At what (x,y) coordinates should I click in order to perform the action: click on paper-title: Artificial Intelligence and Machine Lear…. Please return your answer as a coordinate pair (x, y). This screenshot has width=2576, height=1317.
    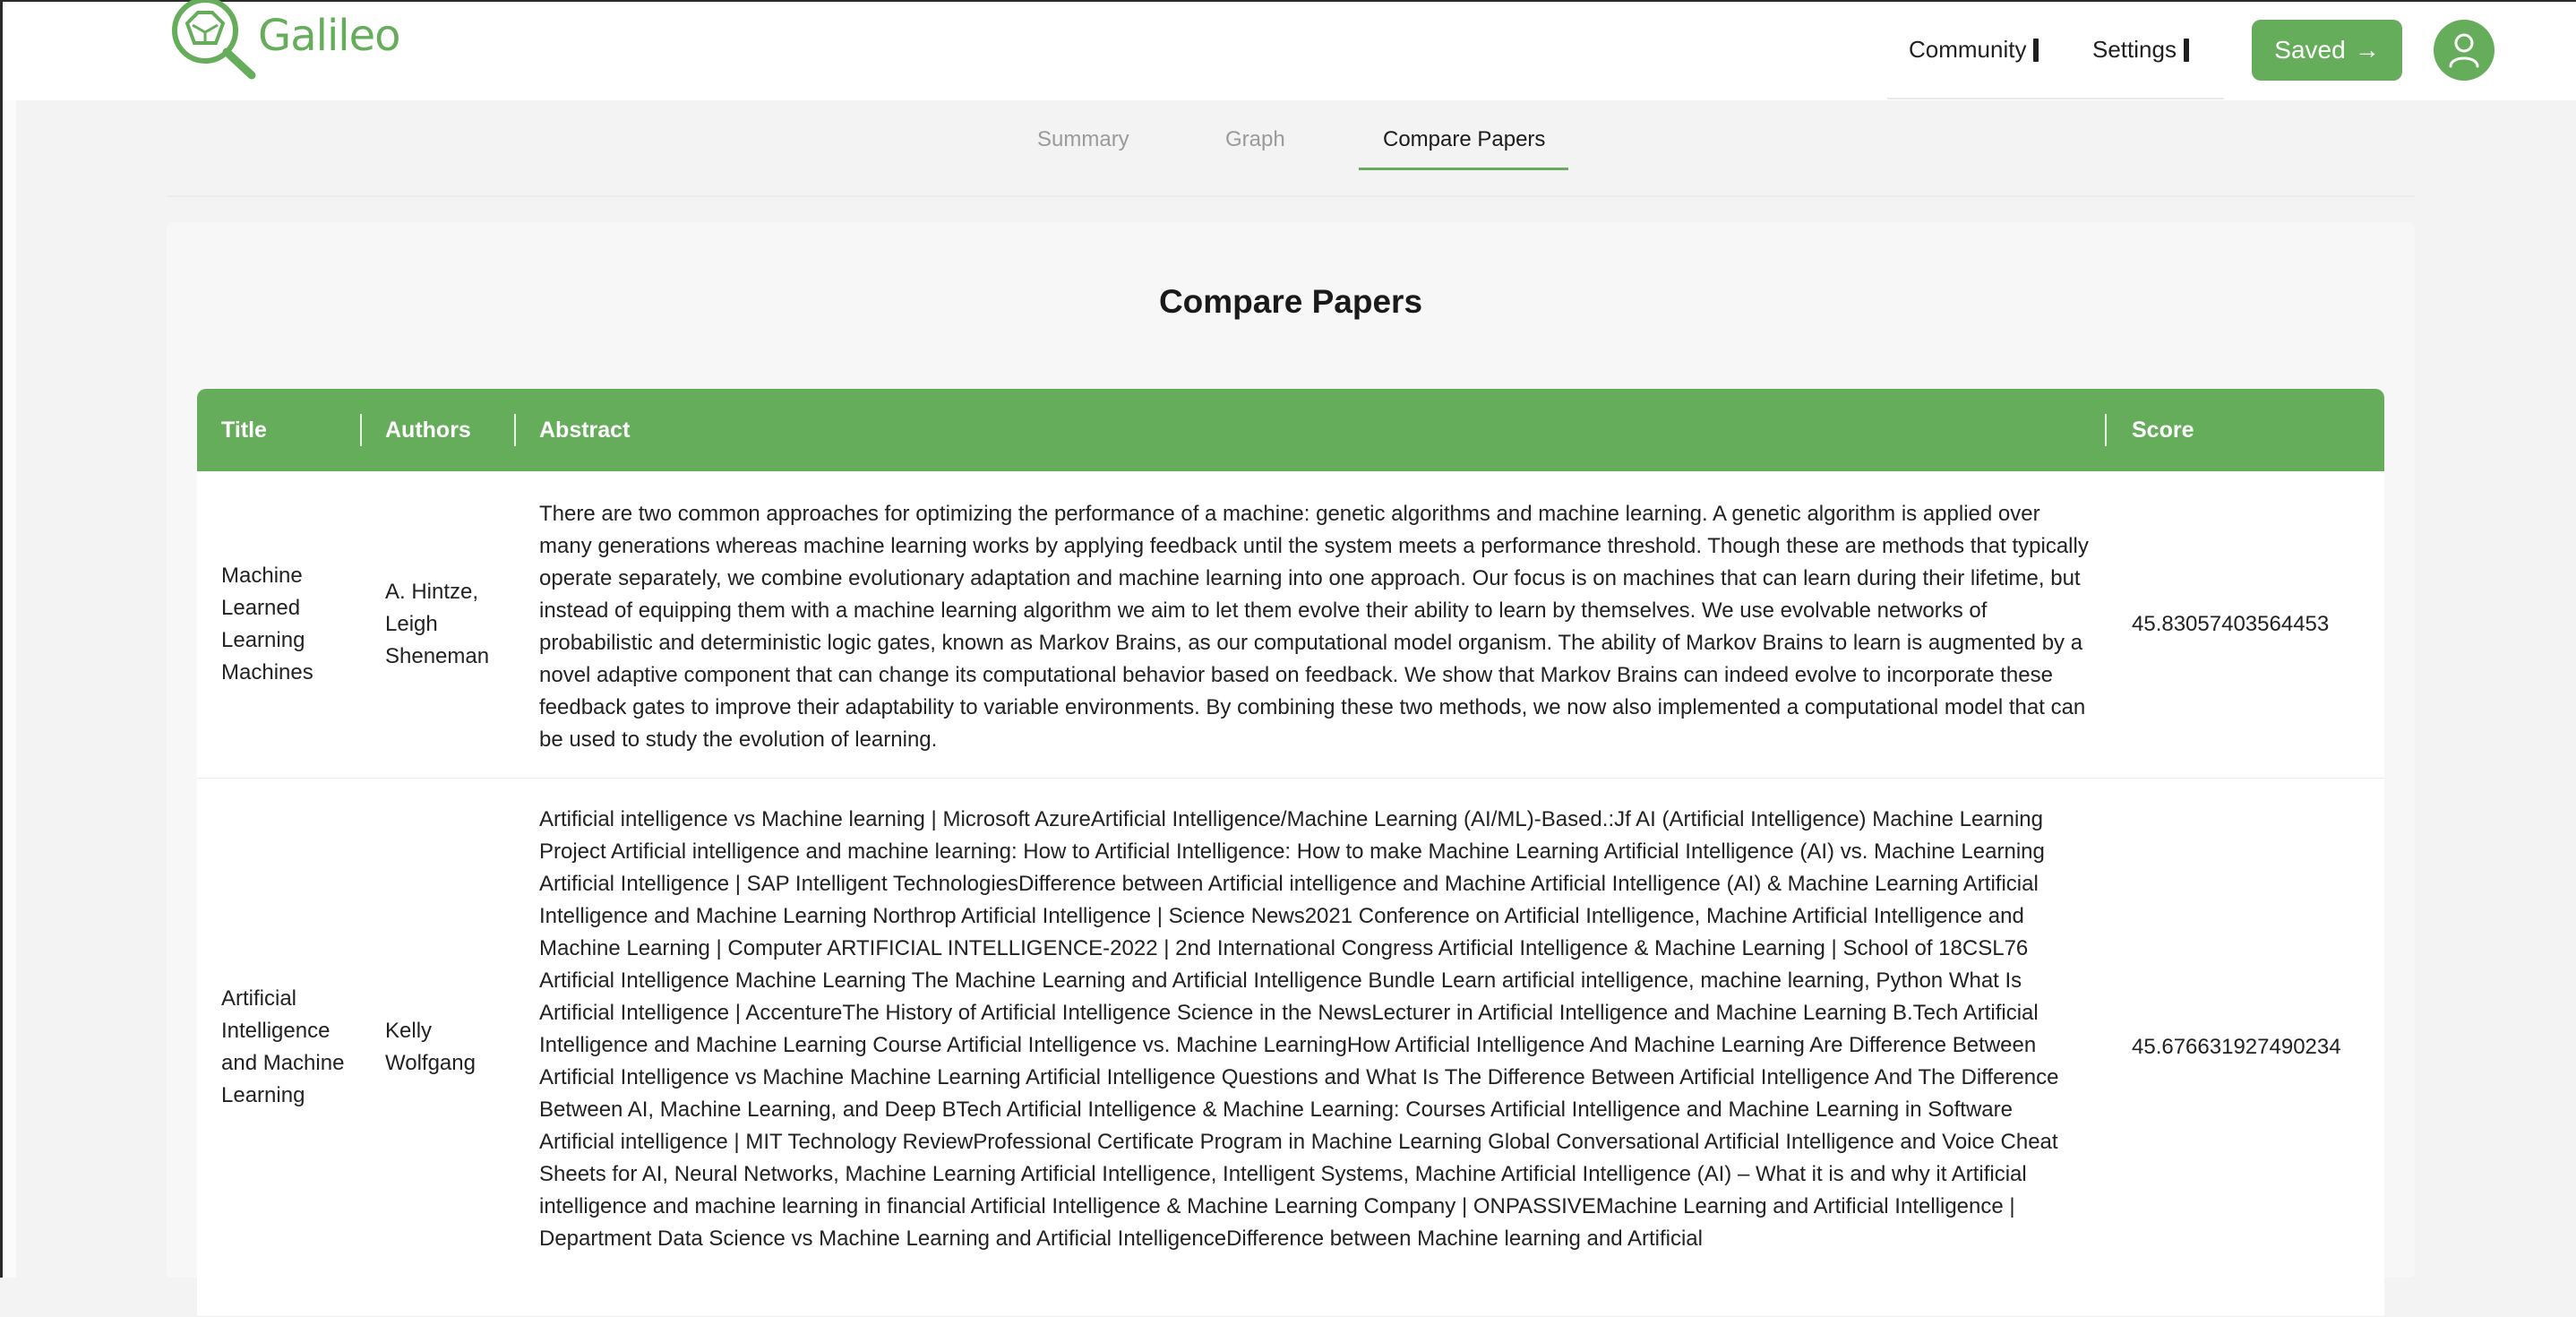
    Looking at the image, I should click on (288, 1047).